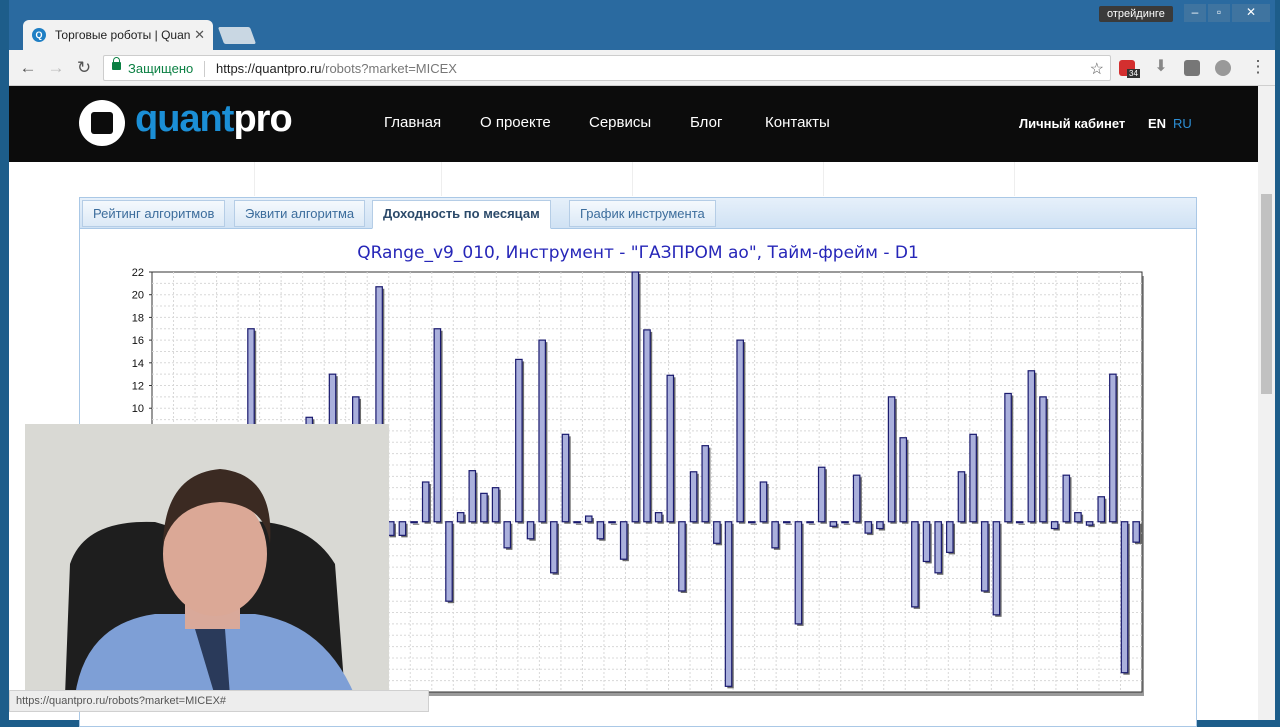 The height and width of the screenshot is (727, 1280). I want to click on tab-monthly-returns: Доходность по месяцам, so click(461, 214).